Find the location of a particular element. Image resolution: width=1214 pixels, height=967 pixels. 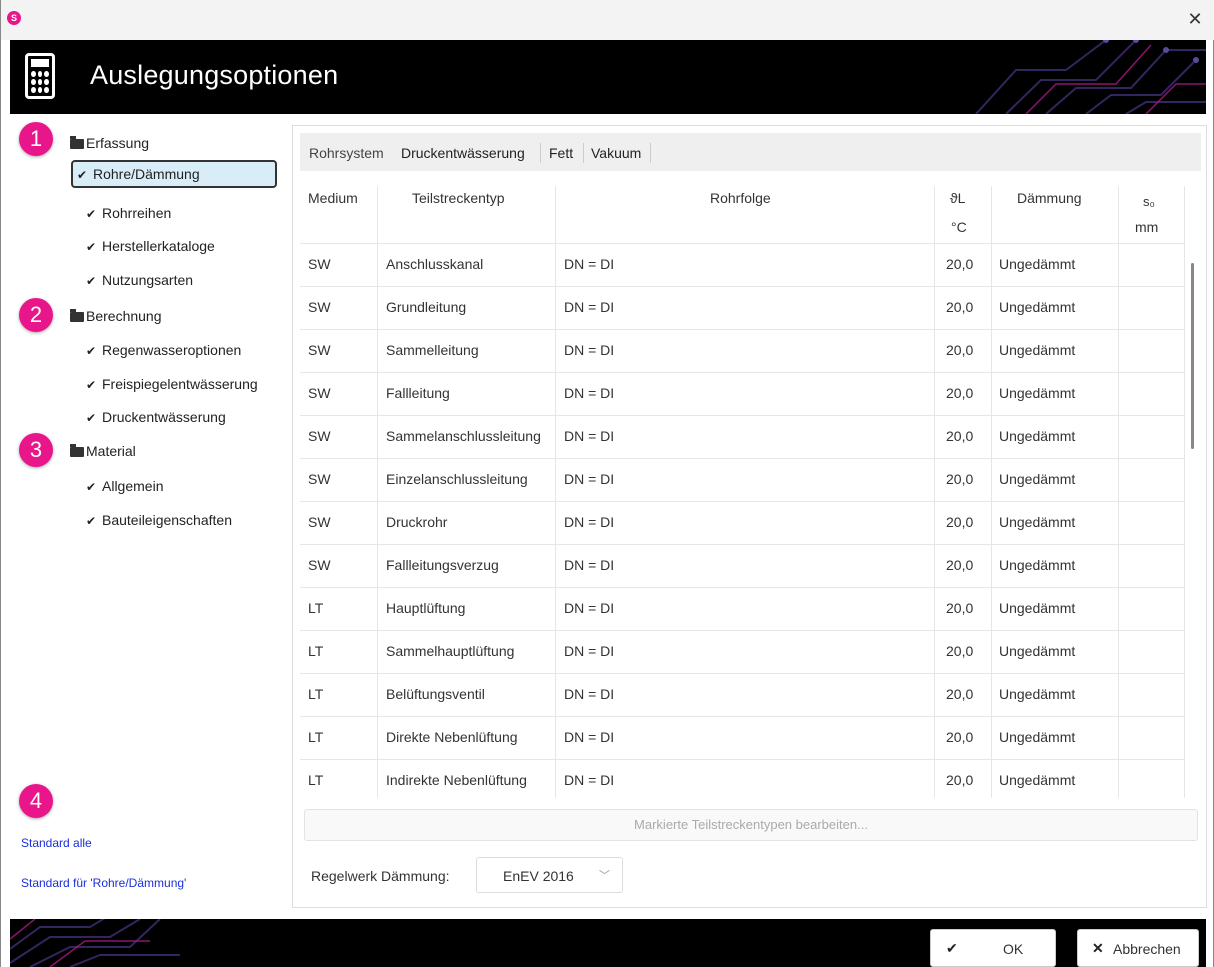

chevron-down-icon: ﹀ is located at coordinates (604, 876).